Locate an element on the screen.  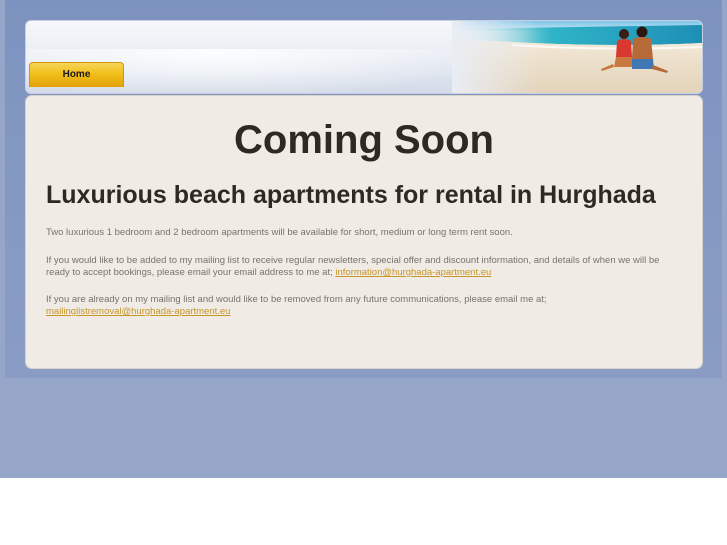
removal-email-link: mailinglistremoval@hurghada-apartment.eu is located at coordinates (138, 311).